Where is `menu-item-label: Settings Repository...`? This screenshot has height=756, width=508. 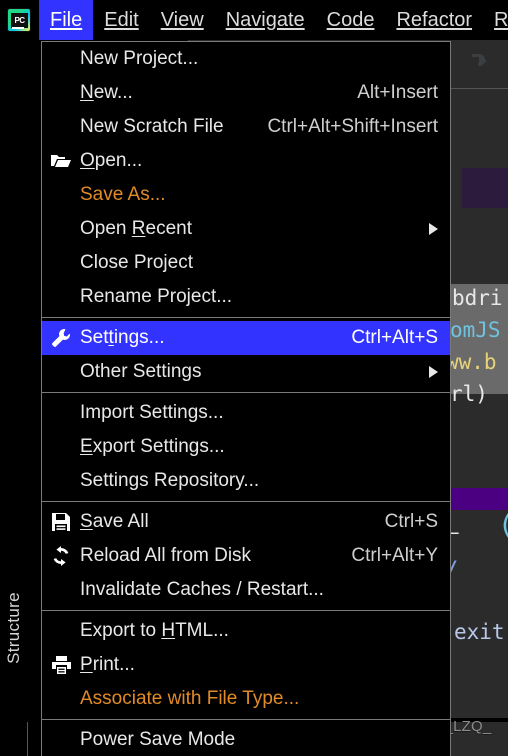
menu-item-label: Settings Repository... is located at coordinates (170, 480).